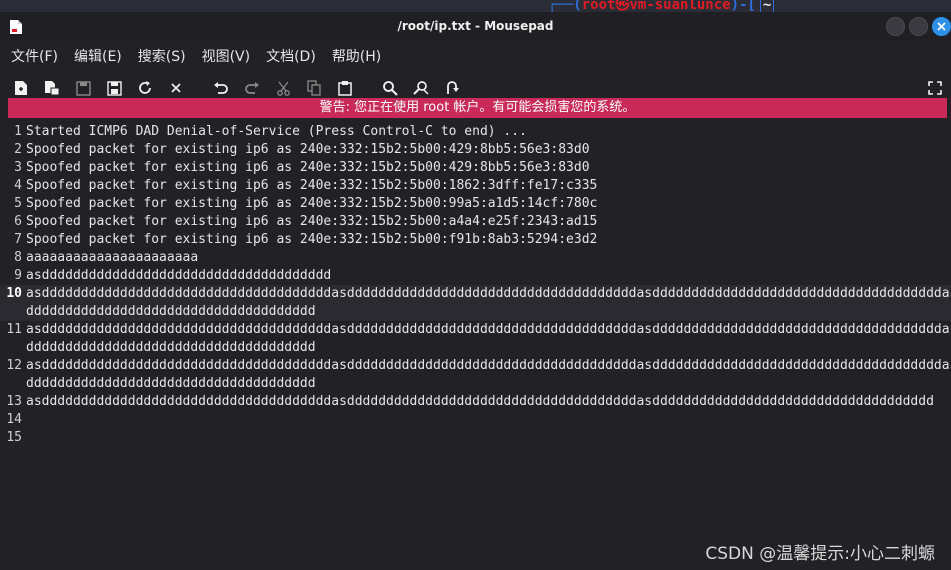  Describe the element at coordinates (14, 293) in the screenshot. I see `line-number: 10` at that location.